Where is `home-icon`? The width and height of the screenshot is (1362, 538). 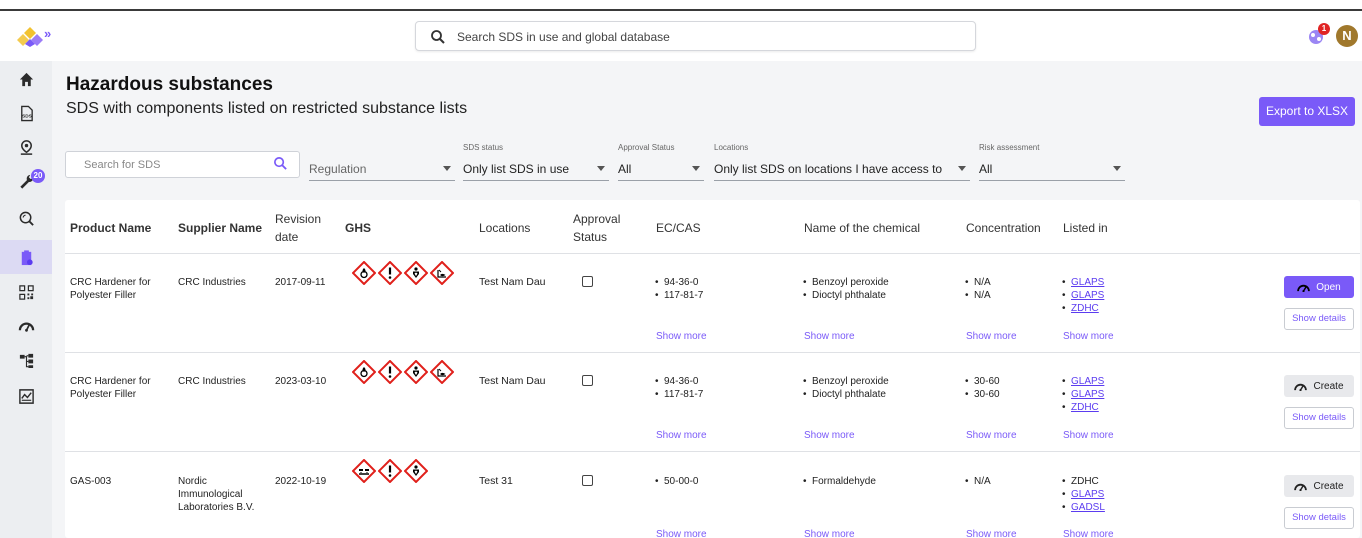 home-icon is located at coordinates (26, 79).